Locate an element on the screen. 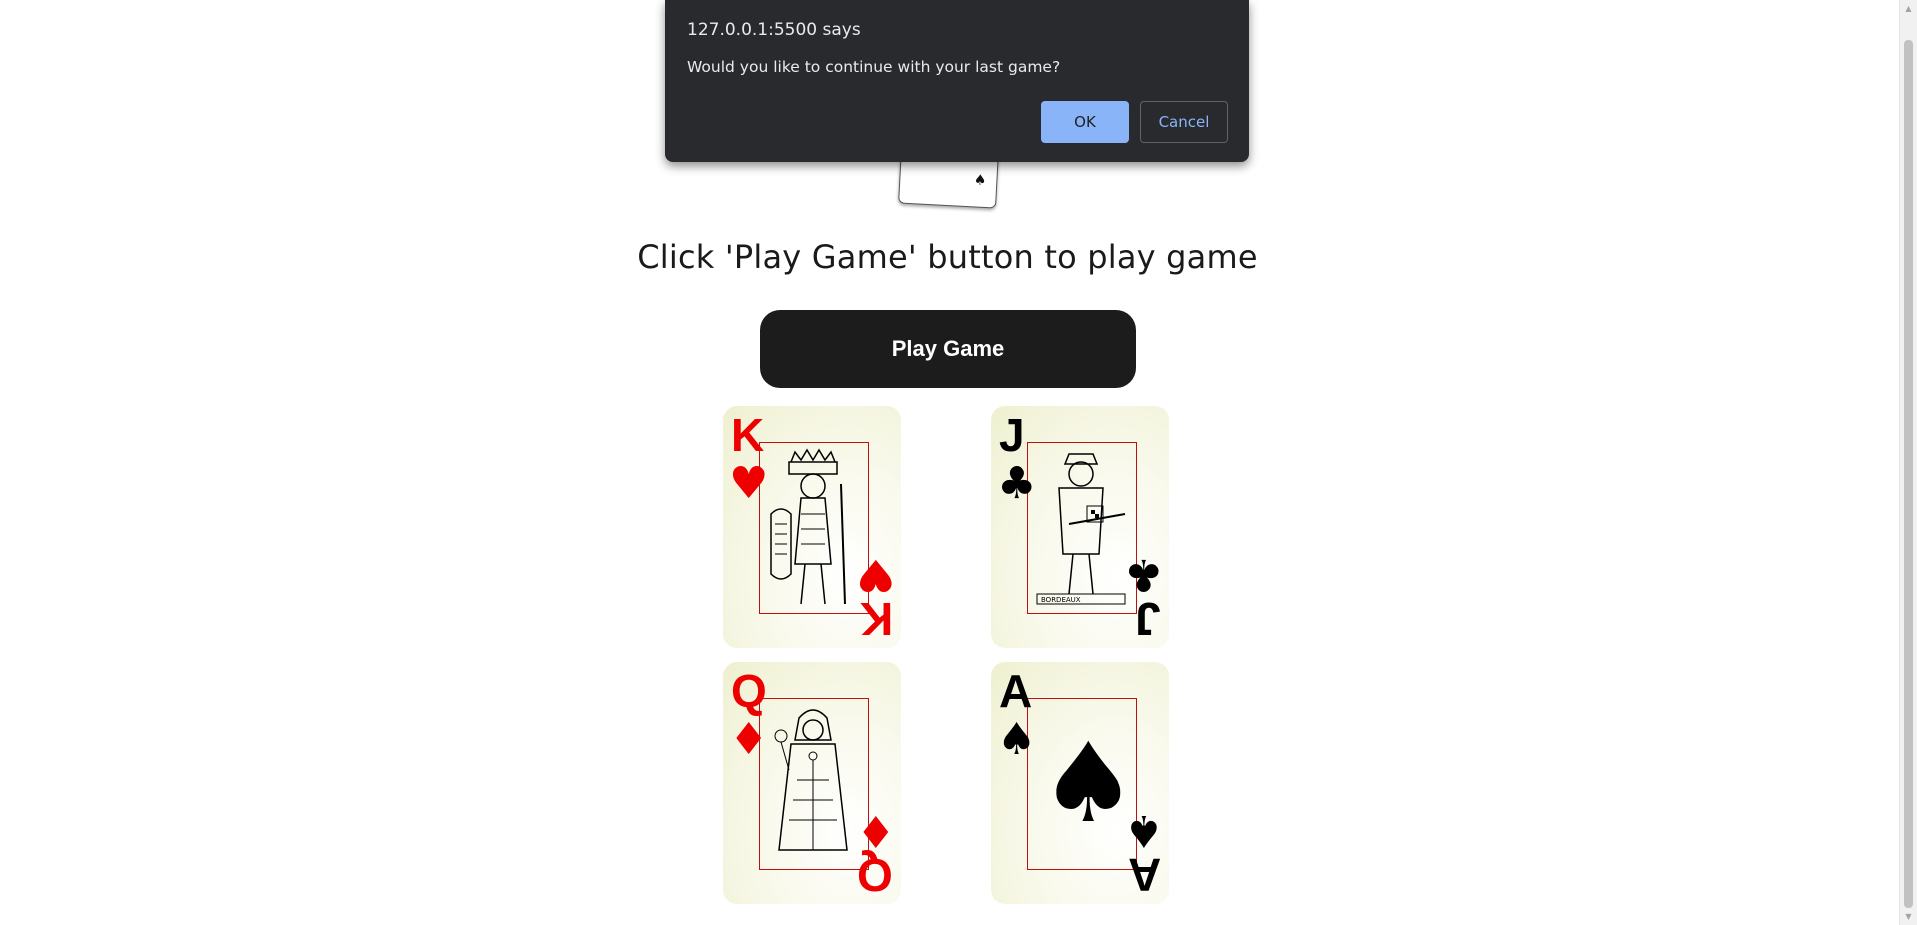 The image size is (1917, 925). card-rank-bottom: Q is located at coordinates (875, 875).